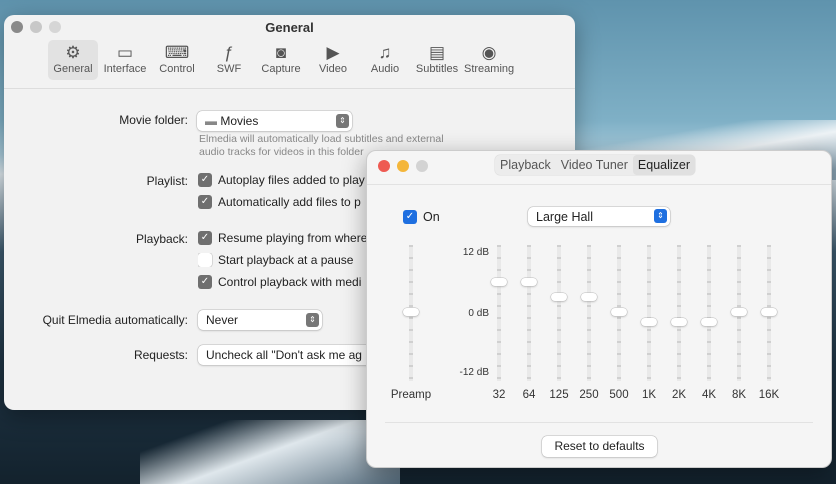 Image resolution: width=836 pixels, height=484 pixels. Describe the element at coordinates (478, 313) in the screenshot. I see `db-zero-label: 0 dB` at that location.